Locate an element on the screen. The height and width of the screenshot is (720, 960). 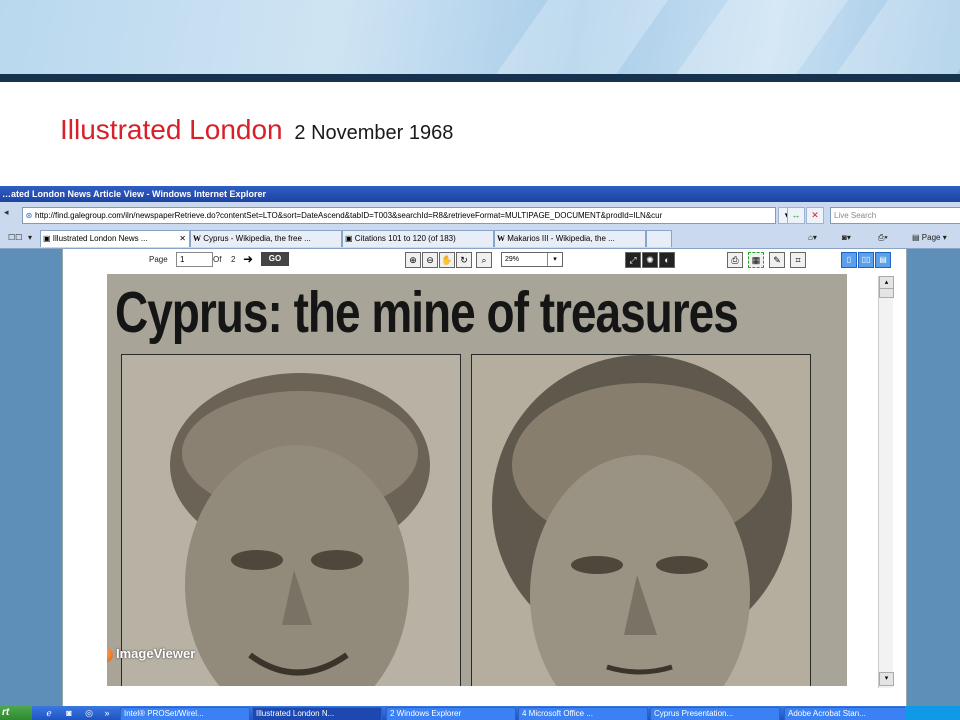
imageviewer-logo-text: ImageViewer is located at coordinates (156, 653).